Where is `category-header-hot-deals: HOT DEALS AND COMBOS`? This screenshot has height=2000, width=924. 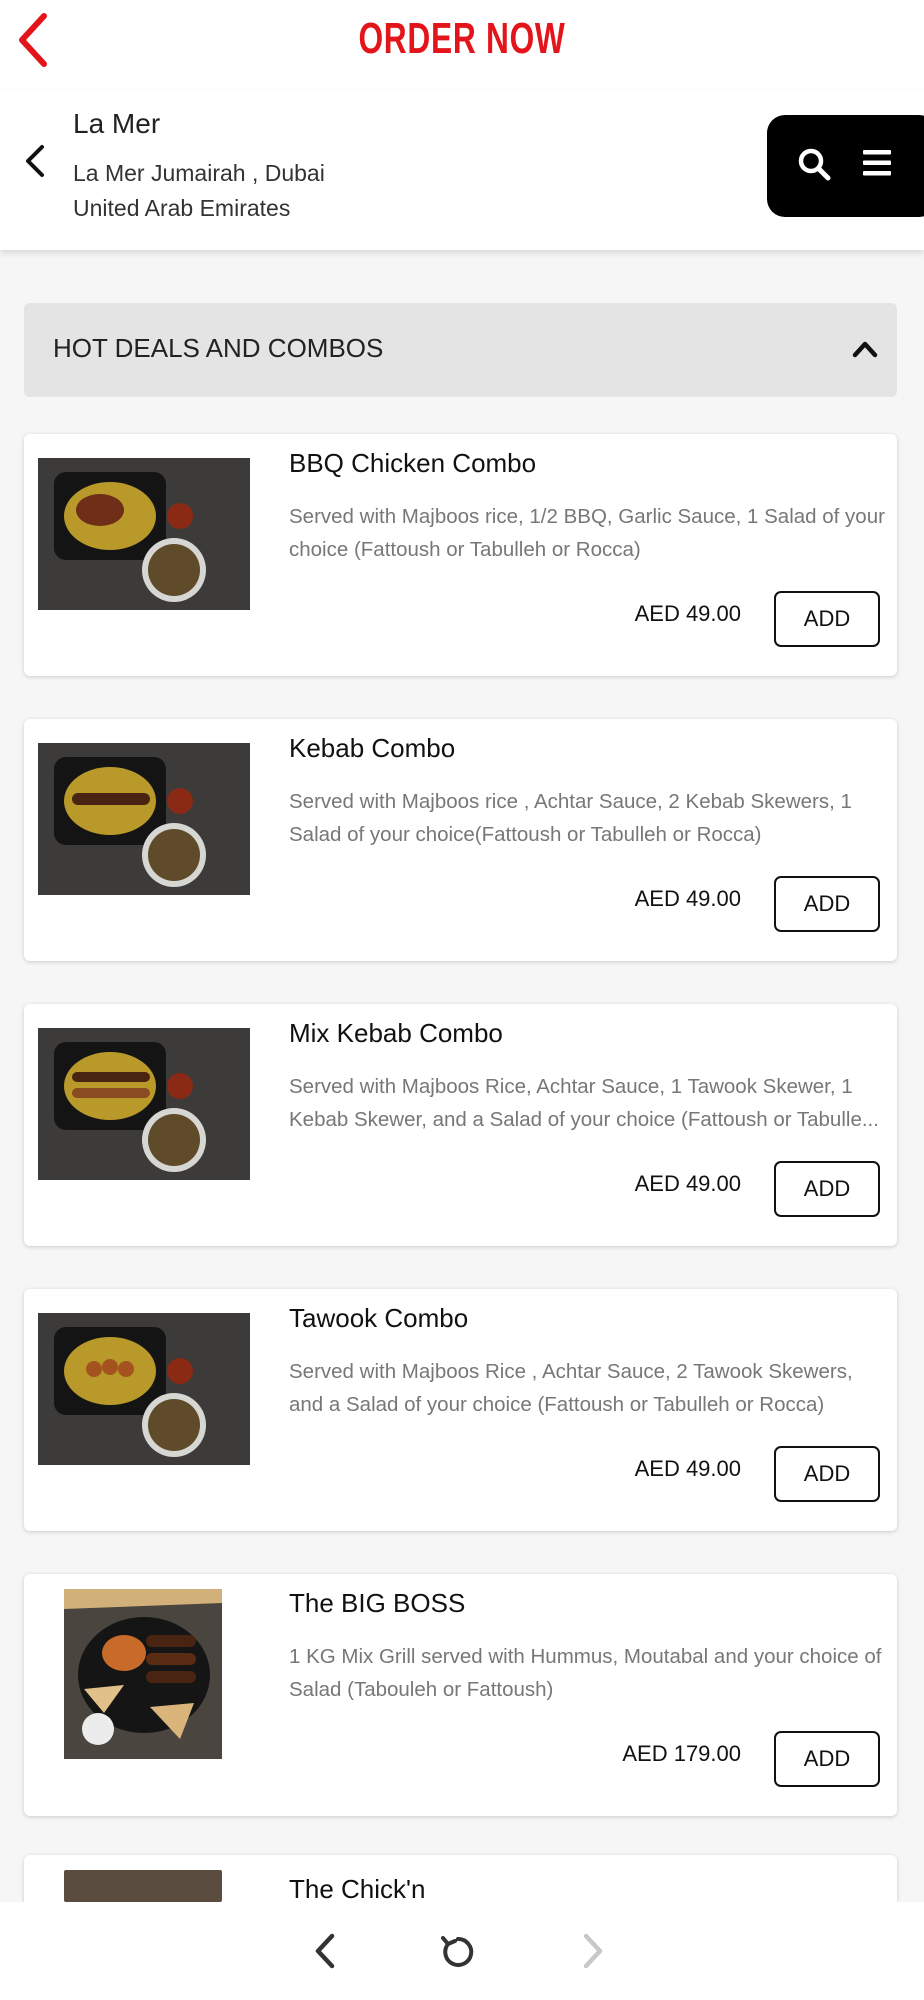 category-header-hot-deals: HOT DEALS AND COMBOS is located at coordinates (460, 350).